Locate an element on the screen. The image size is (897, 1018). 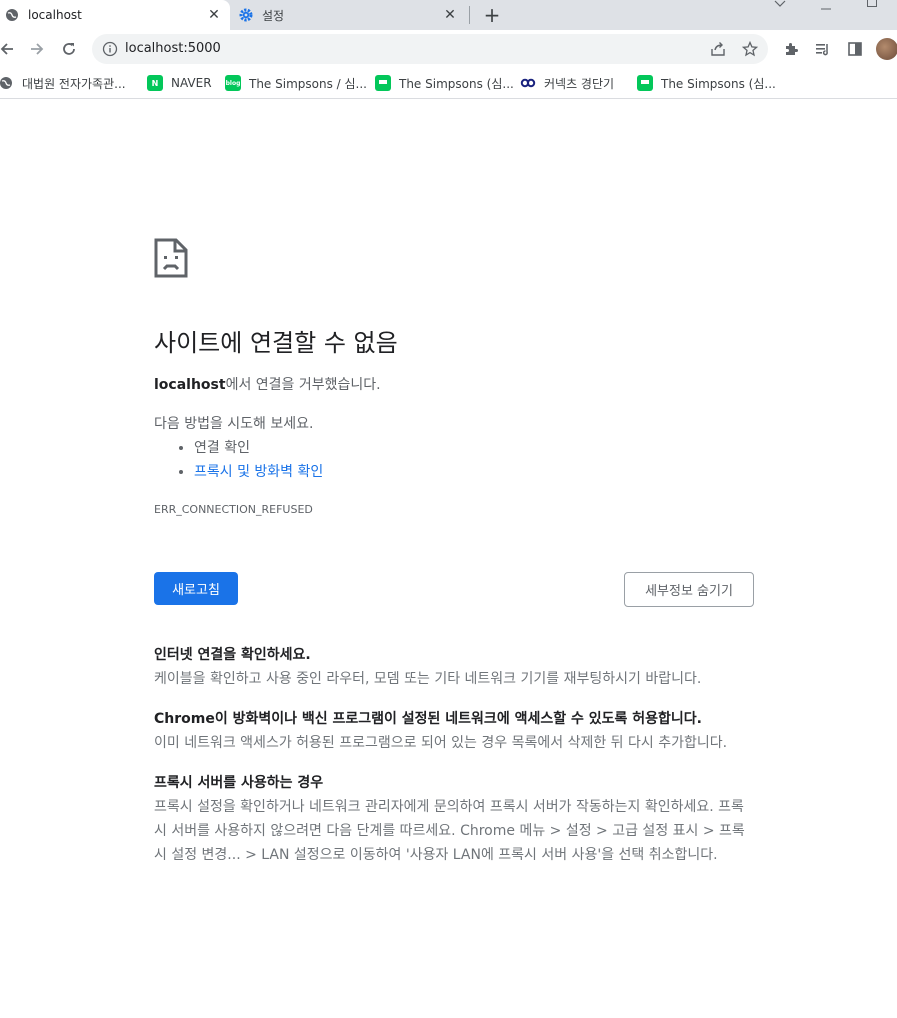
minimize-icon is located at coordinates (826, 7).